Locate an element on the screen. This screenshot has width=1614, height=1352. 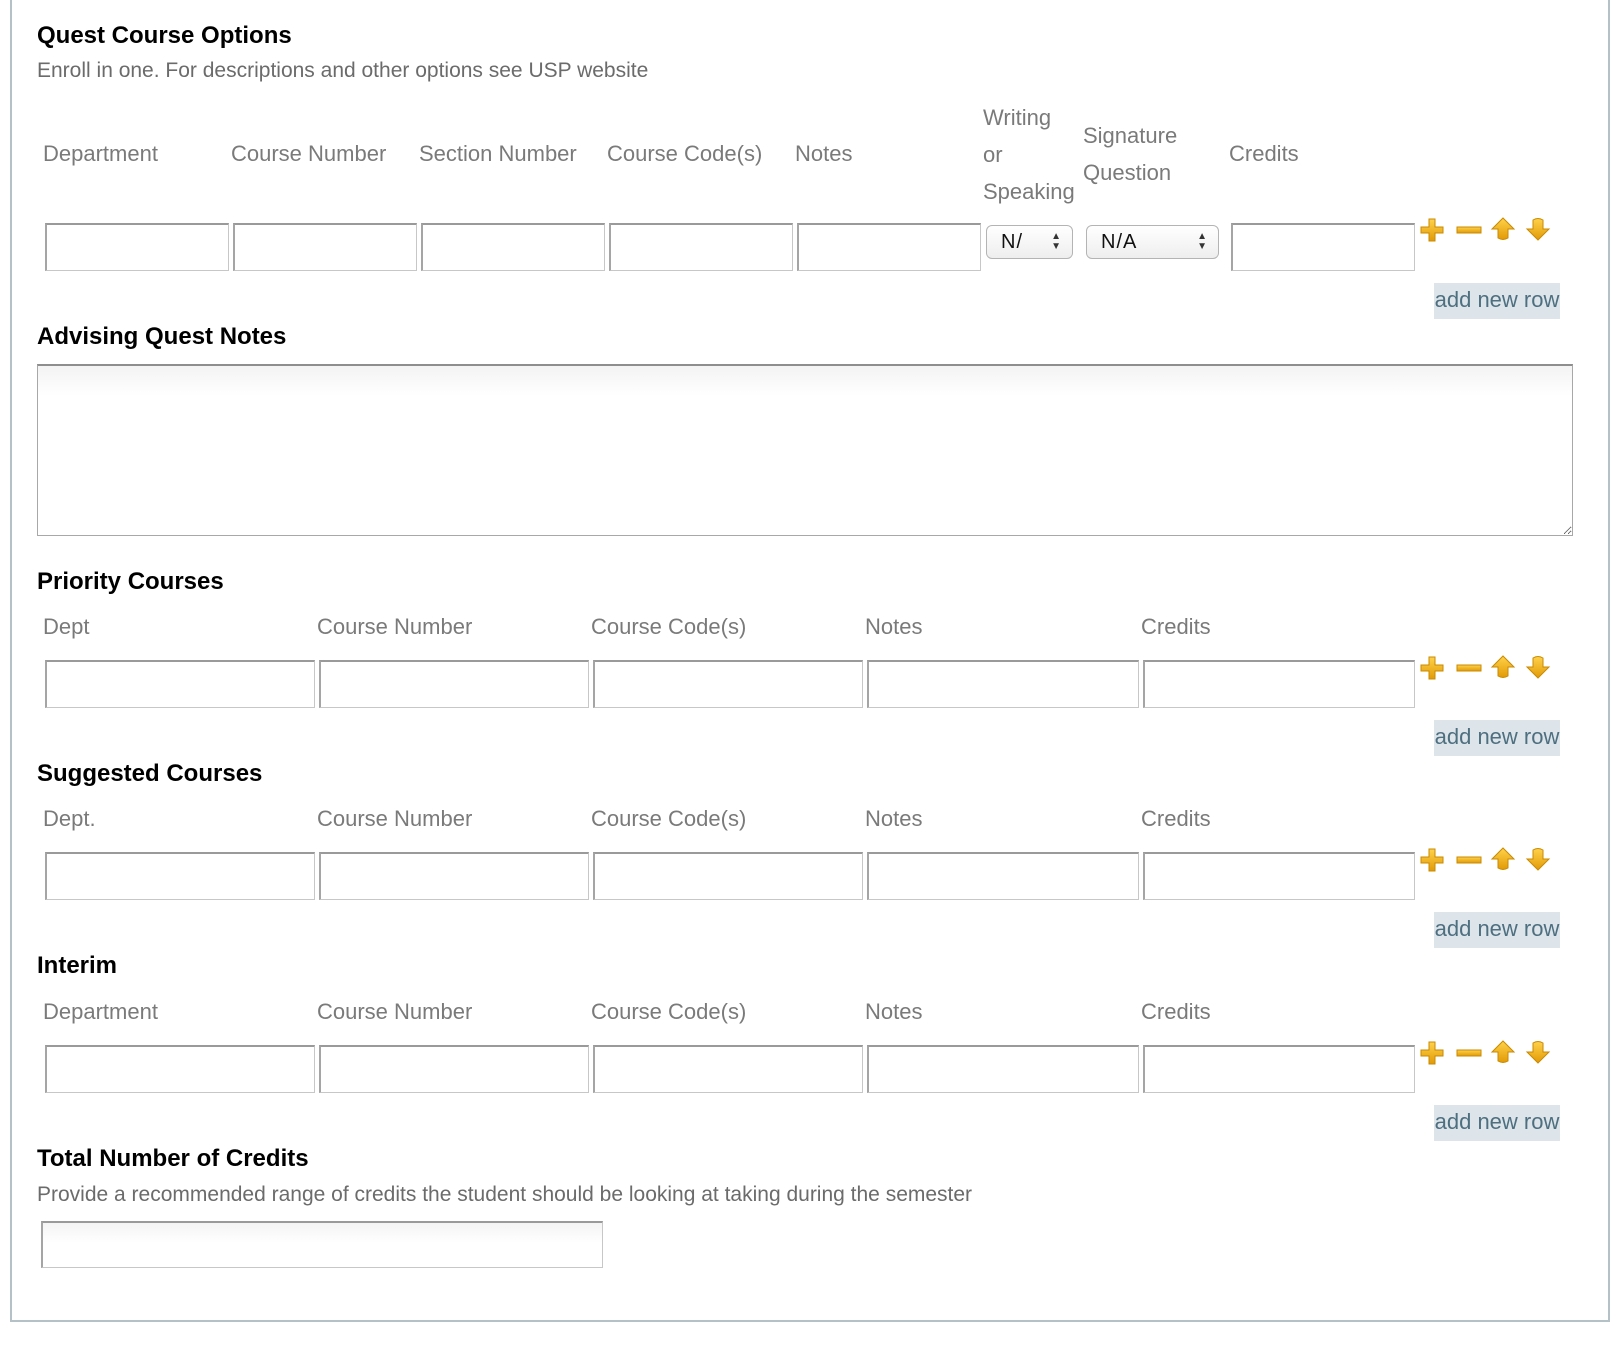
total-credits-title: Total Number of Credits is located at coordinates (173, 1158).